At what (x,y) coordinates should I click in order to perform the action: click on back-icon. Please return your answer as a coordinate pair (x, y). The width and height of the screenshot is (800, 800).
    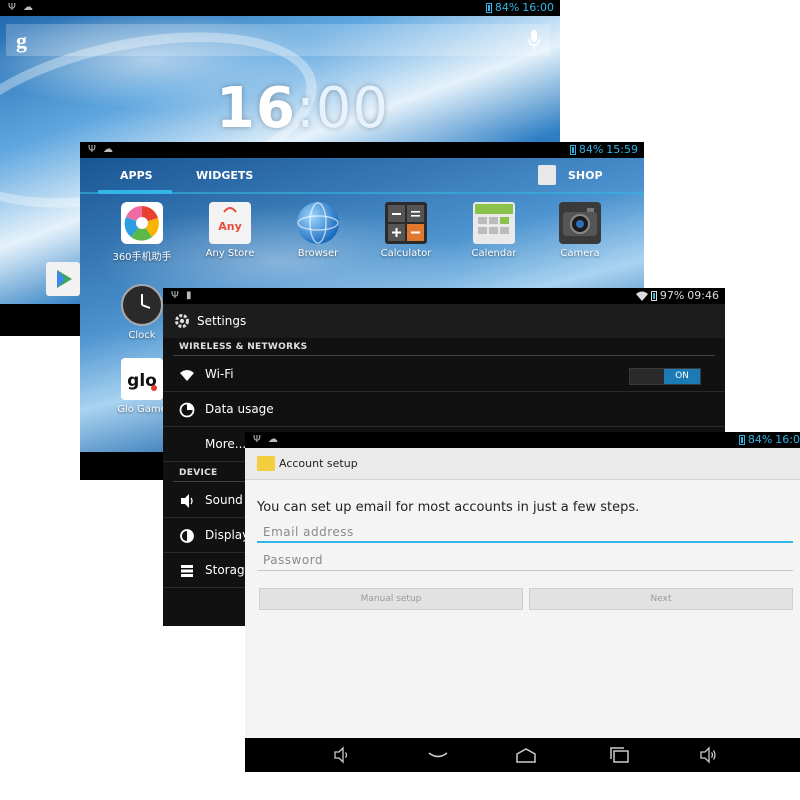
    Looking at the image, I should click on (438, 755).